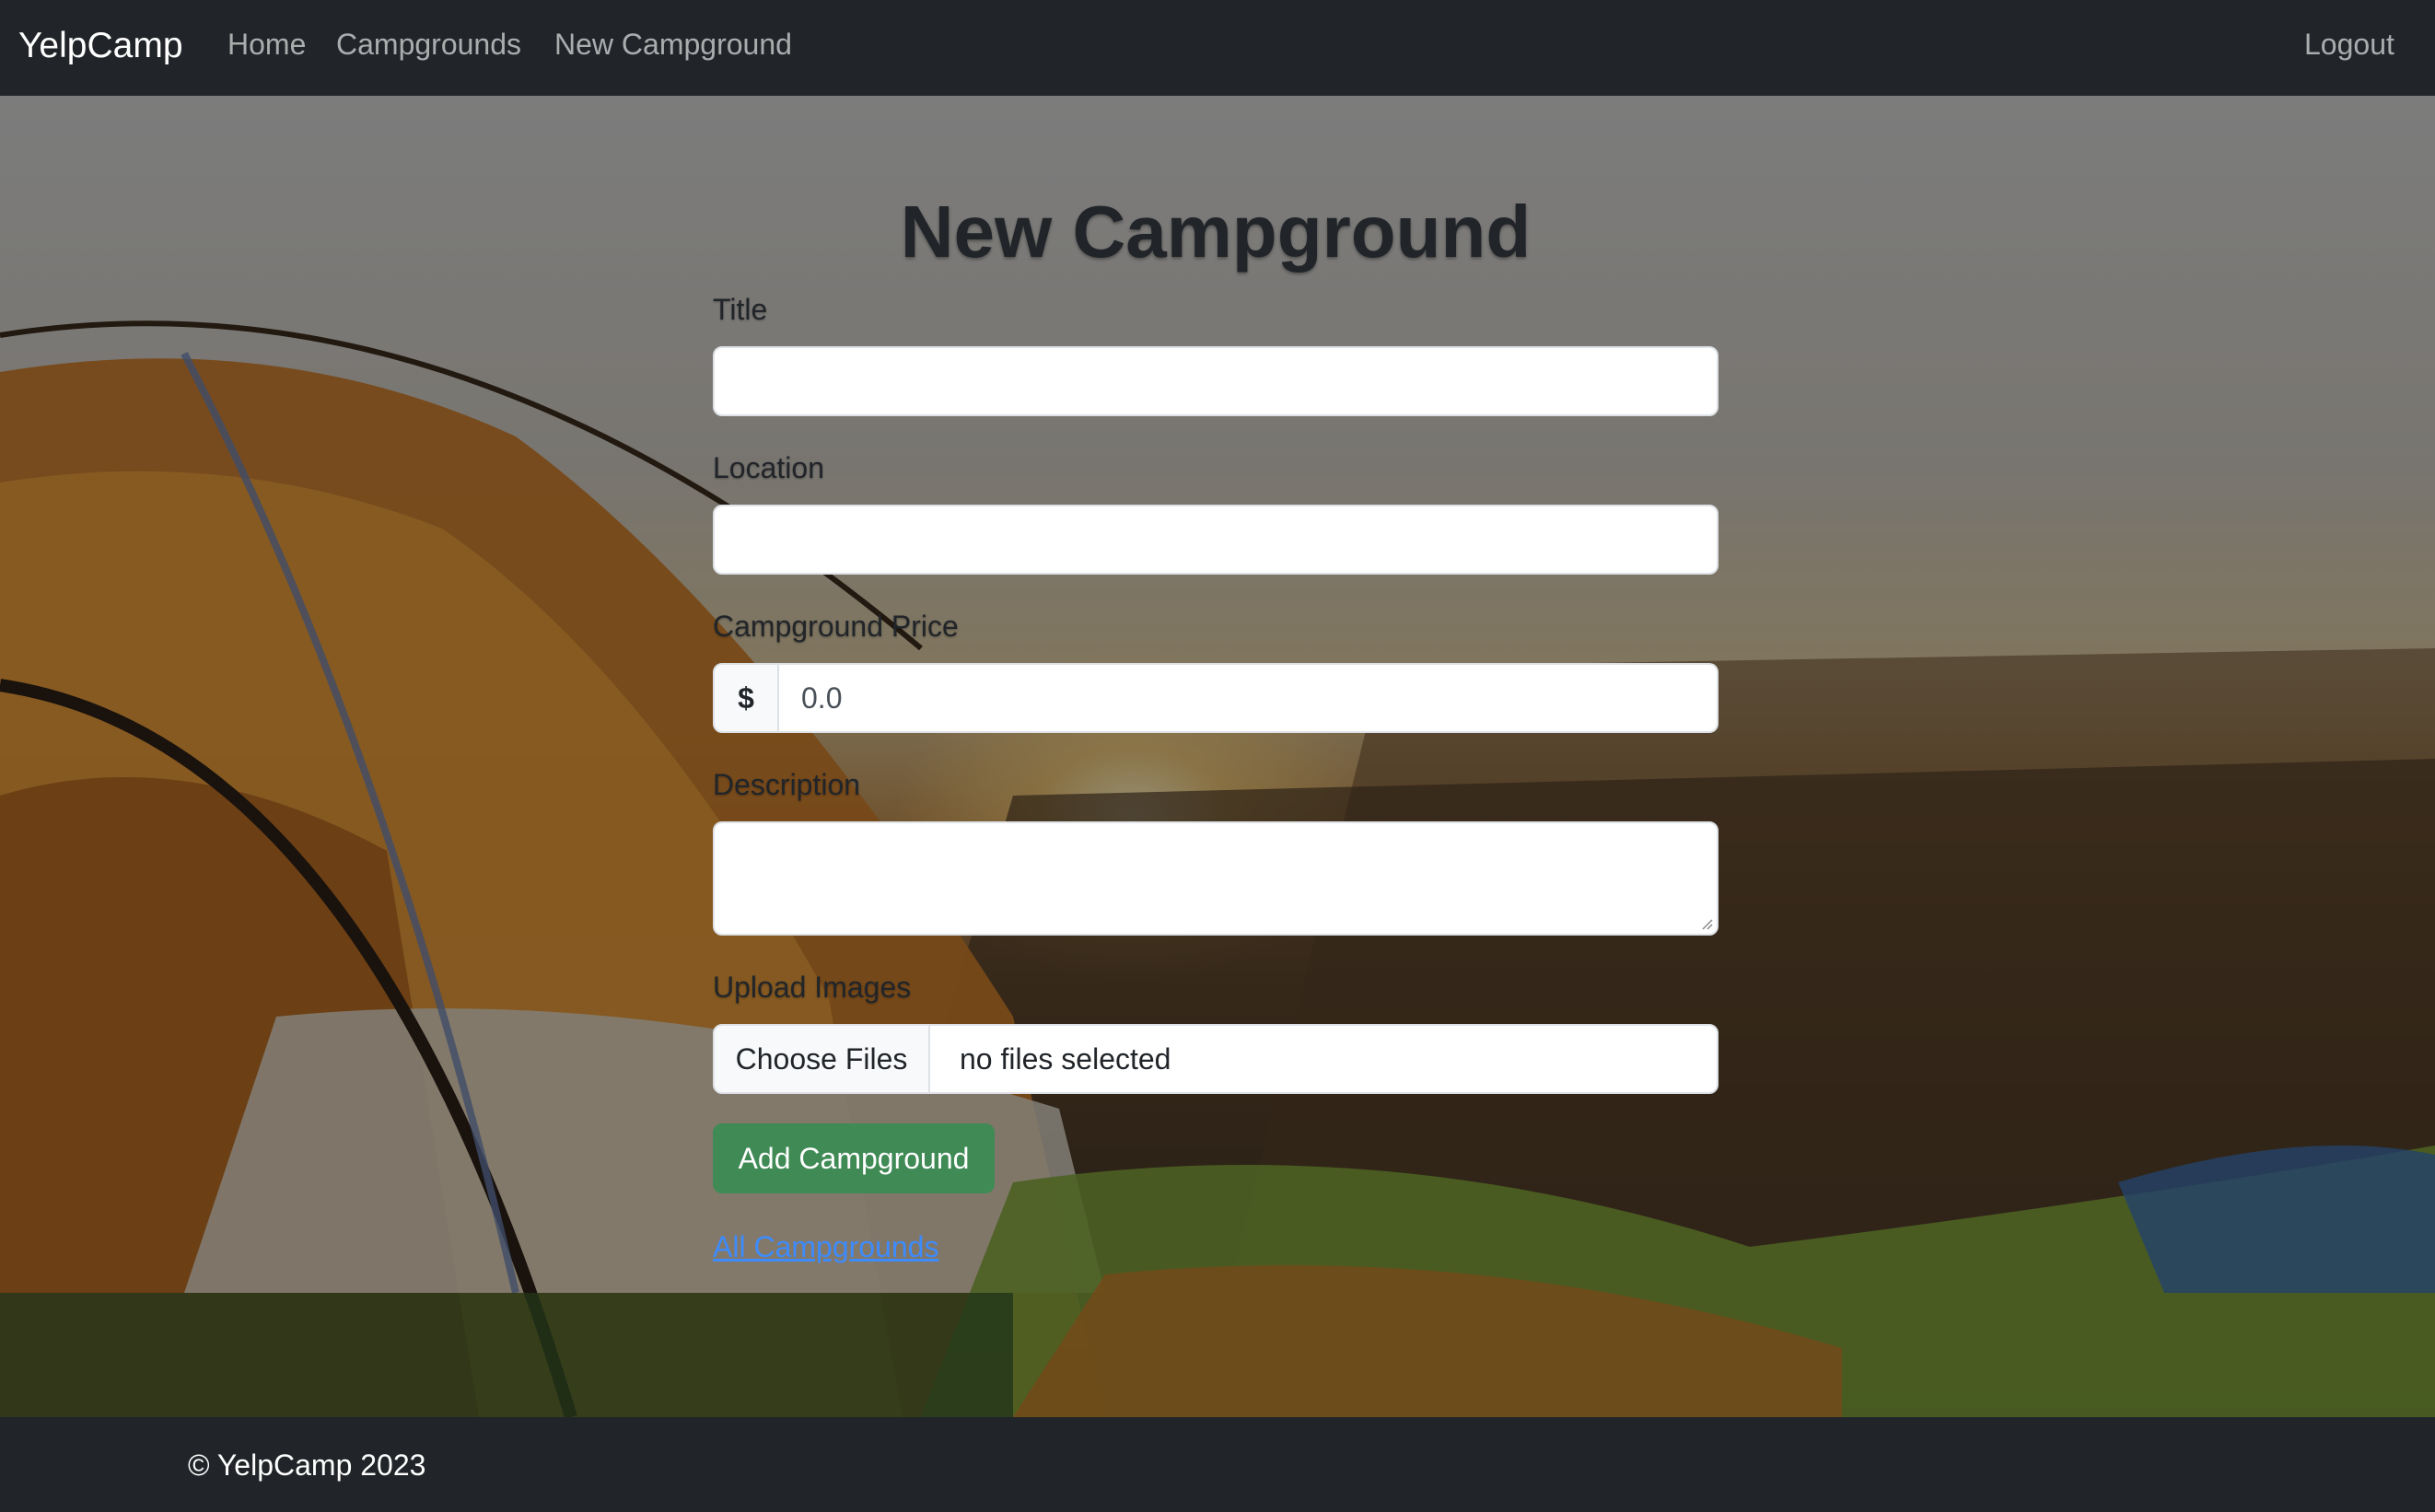  Describe the element at coordinates (1215, 879) in the screenshot. I see `description-textarea` at that location.